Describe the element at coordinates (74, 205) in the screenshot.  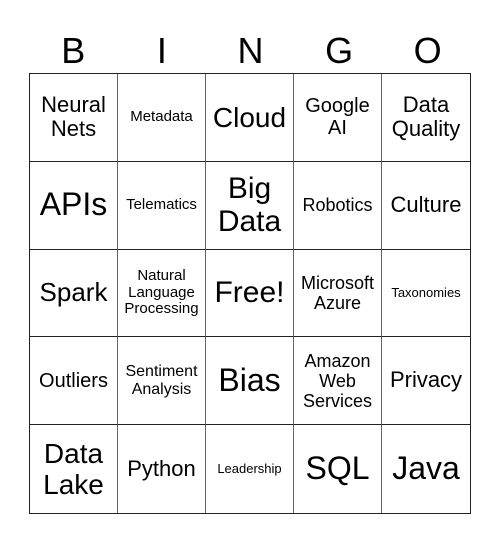
I see `bingo-cell: APIs` at that location.